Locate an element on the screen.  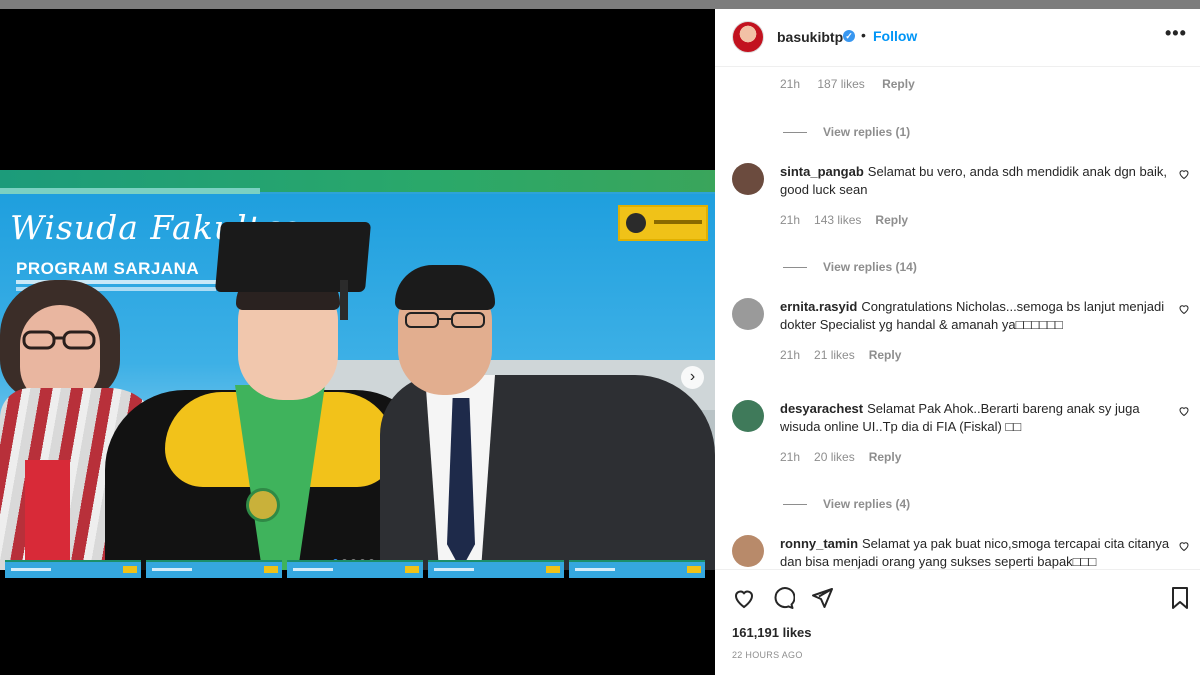
man-hair is located at coordinates (445, 287).